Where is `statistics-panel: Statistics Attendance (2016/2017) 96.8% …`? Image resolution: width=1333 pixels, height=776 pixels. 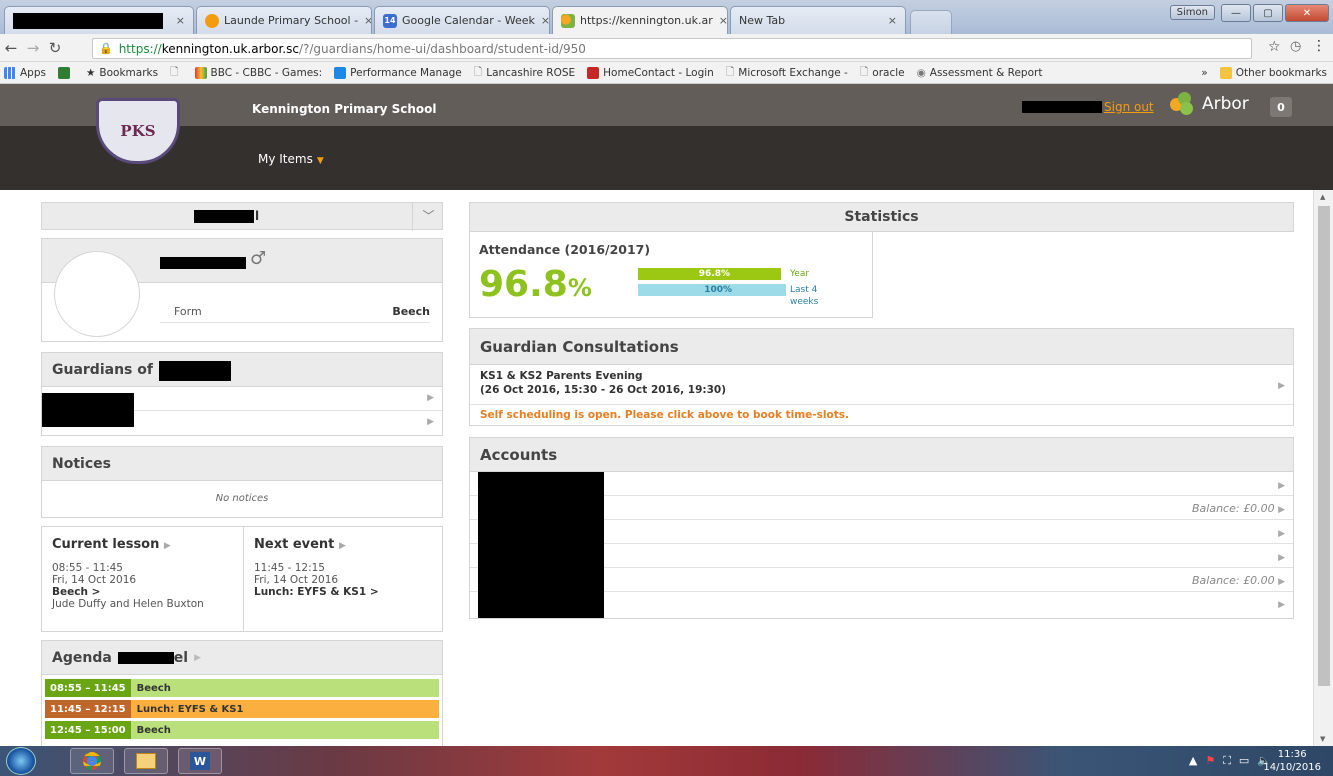
statistics-panel: Statistics Attendance (2016/2017) 96.8% … is located at coordinates (881, 260).